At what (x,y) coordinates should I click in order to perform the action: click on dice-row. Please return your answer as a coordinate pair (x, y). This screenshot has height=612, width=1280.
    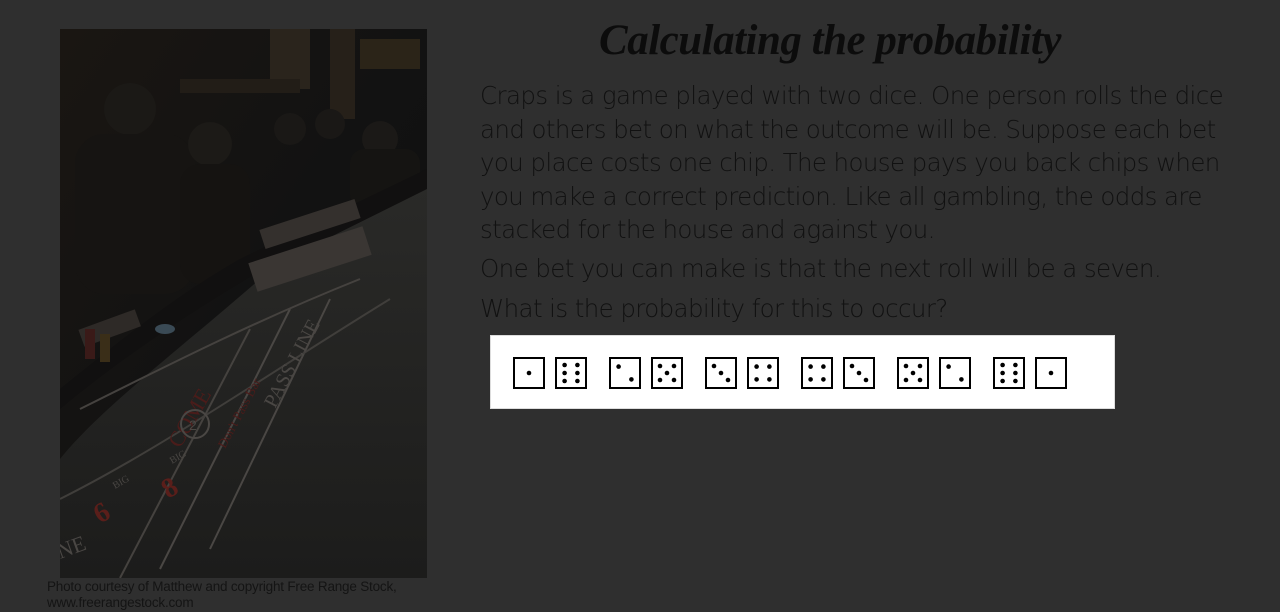
    Looking at the image, I should click on (790, 373).